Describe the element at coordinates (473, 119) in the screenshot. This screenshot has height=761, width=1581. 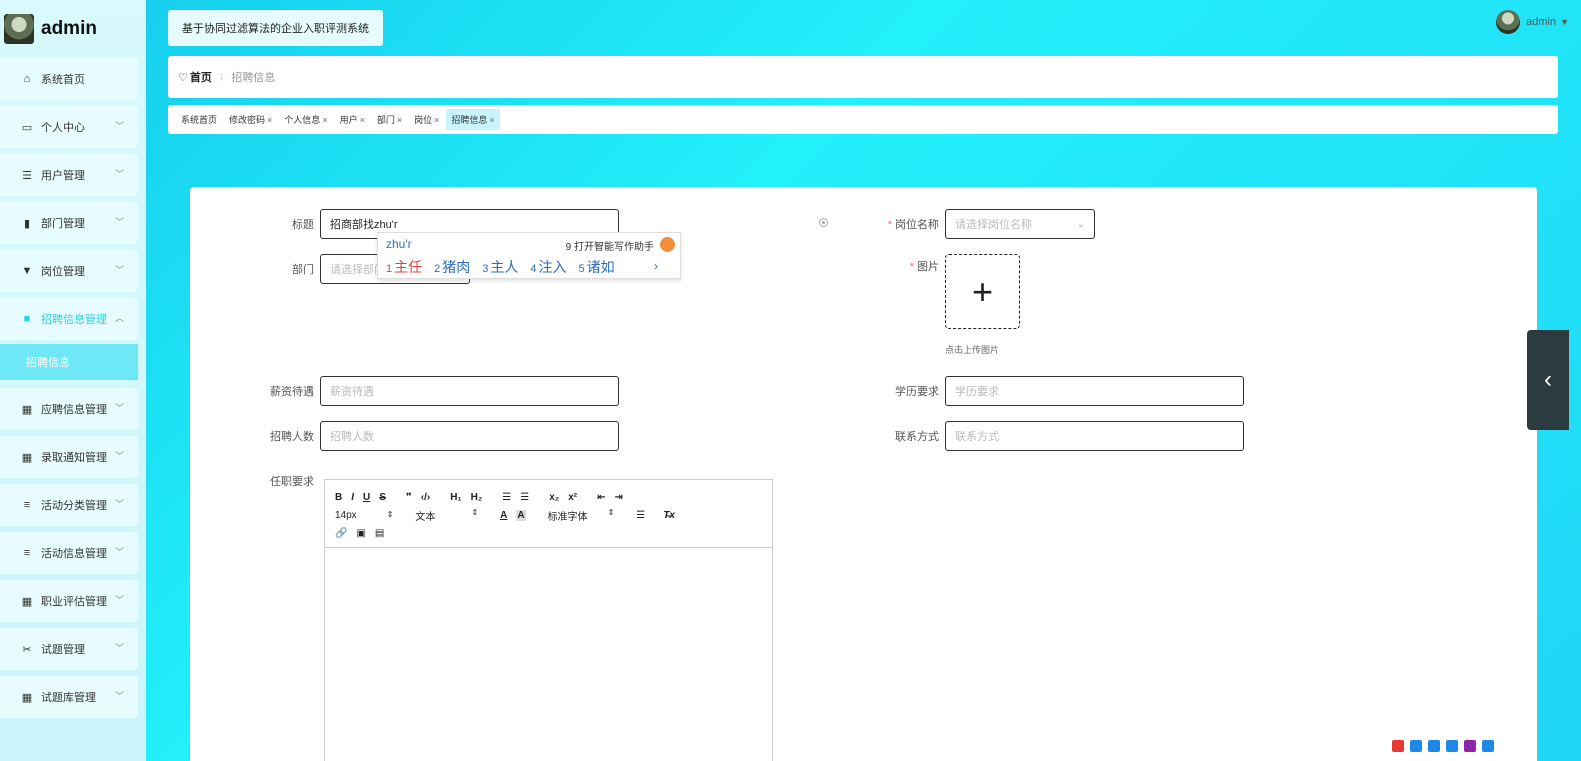
I see `tab-6: 招聘信息 ×` at that location.